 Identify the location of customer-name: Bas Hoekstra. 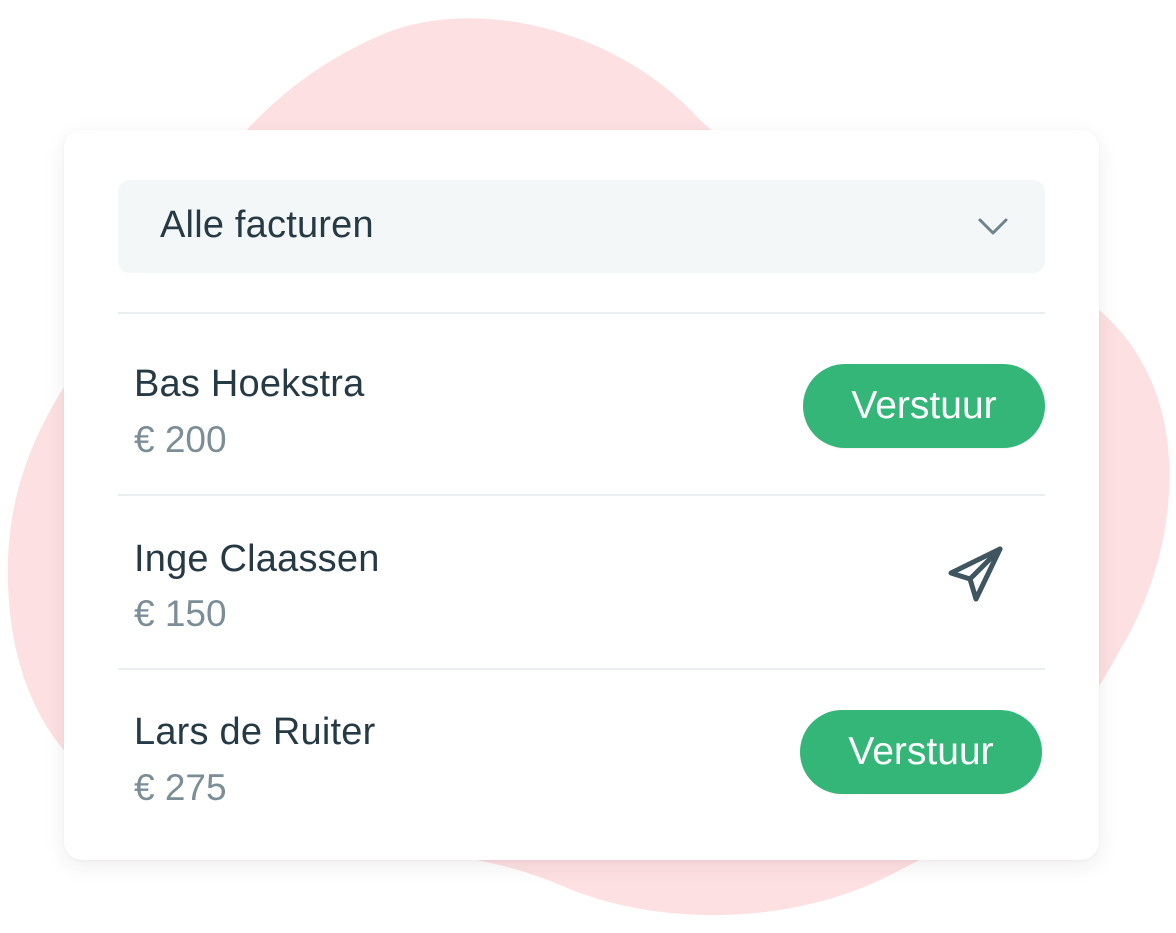
(249, 384).